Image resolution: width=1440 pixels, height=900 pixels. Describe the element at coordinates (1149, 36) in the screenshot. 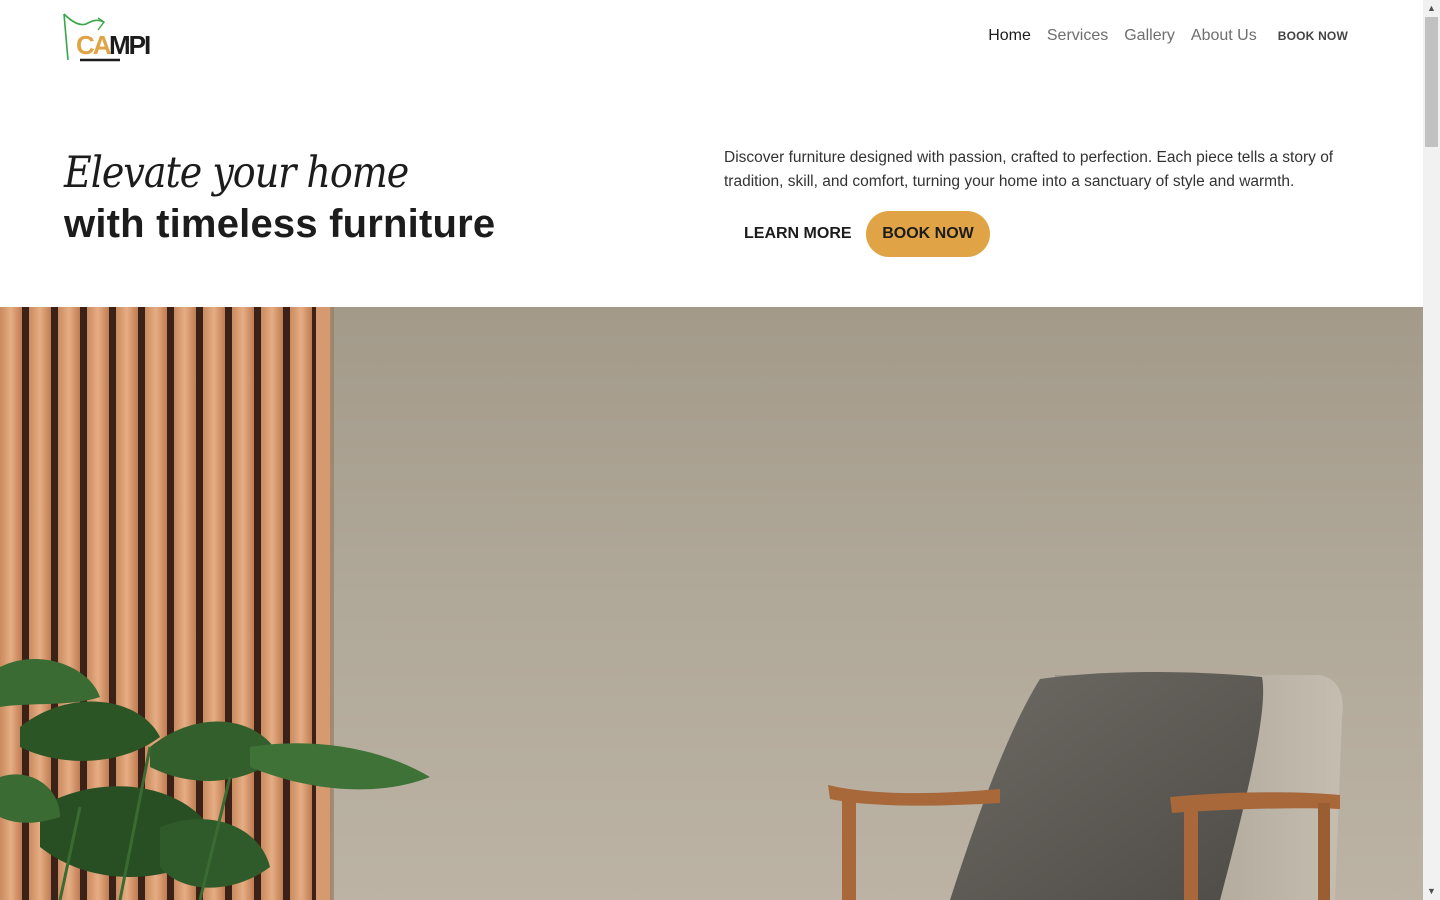

I see `nav-link-gallery: Gallery` at that location.